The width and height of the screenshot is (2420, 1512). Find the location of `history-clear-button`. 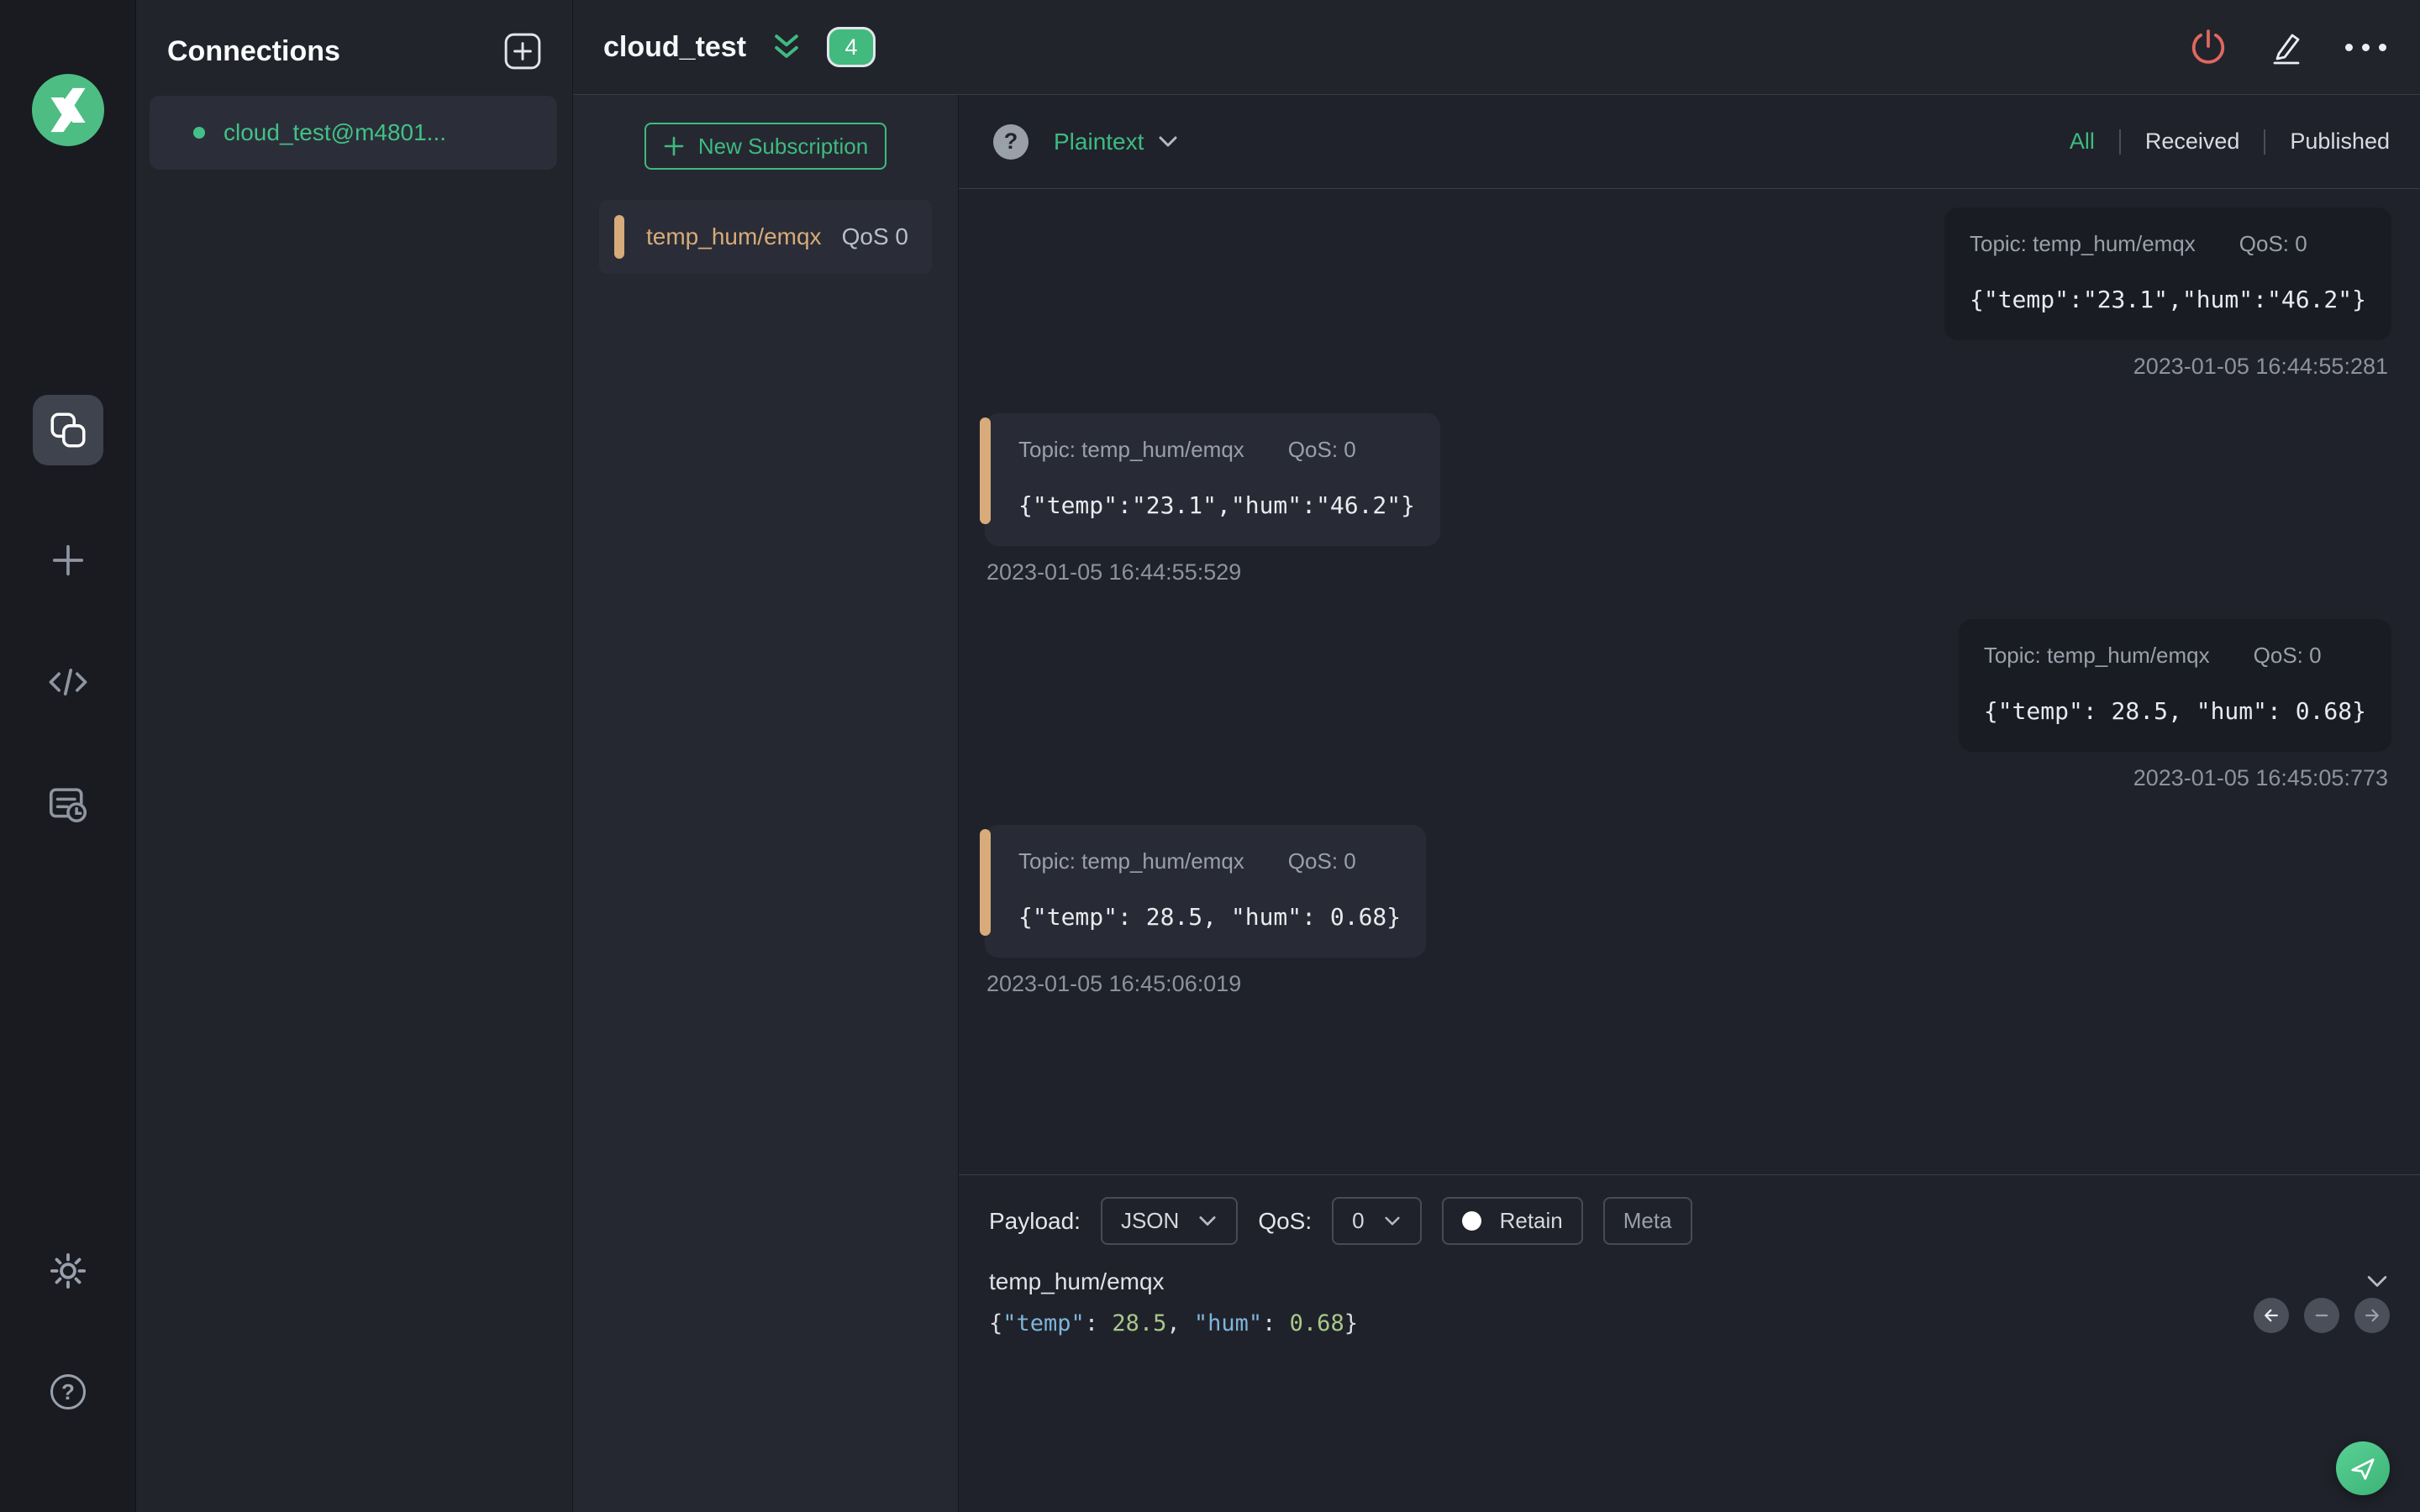

history-clear-button is located at coordinates (2322, 1315).